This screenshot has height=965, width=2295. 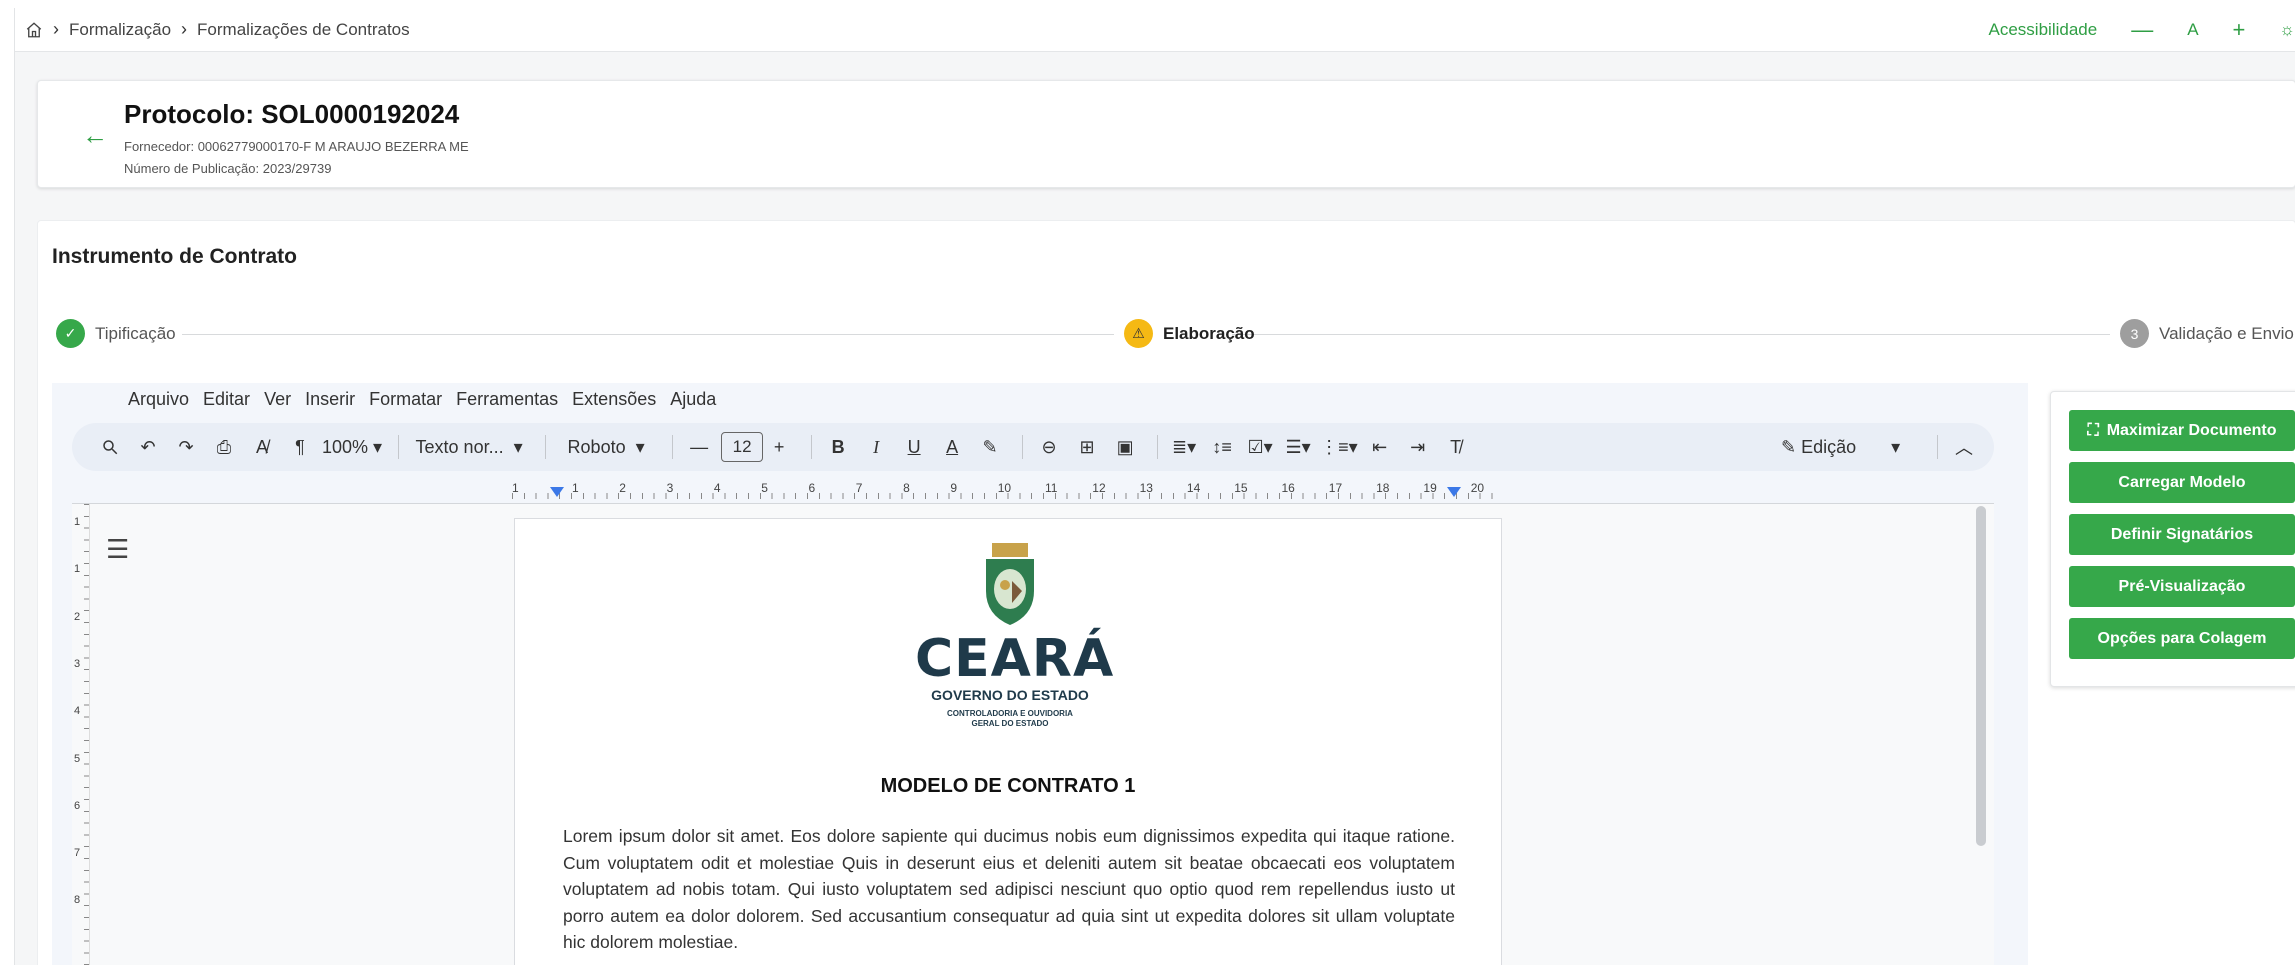 I want to click on document-title: MODELO DE CONTRATO 1, so click(x=1008, y=786).